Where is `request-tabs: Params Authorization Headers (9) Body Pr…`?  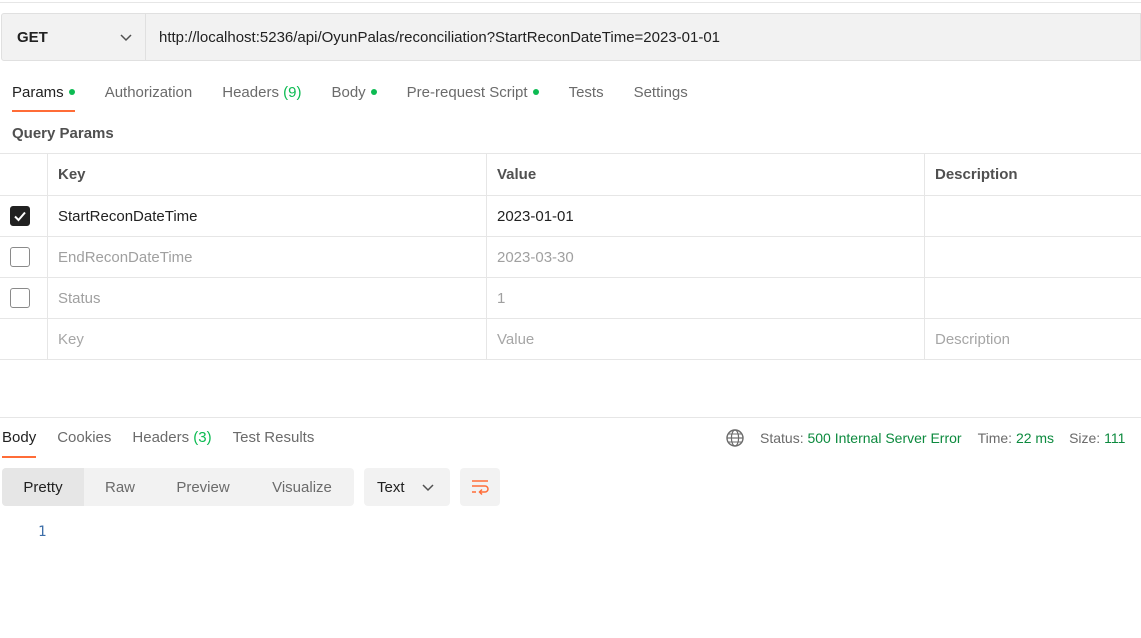 request-tabs: Params Authorization Headers (9) Body Pr… is located at coordinates (365, 98).